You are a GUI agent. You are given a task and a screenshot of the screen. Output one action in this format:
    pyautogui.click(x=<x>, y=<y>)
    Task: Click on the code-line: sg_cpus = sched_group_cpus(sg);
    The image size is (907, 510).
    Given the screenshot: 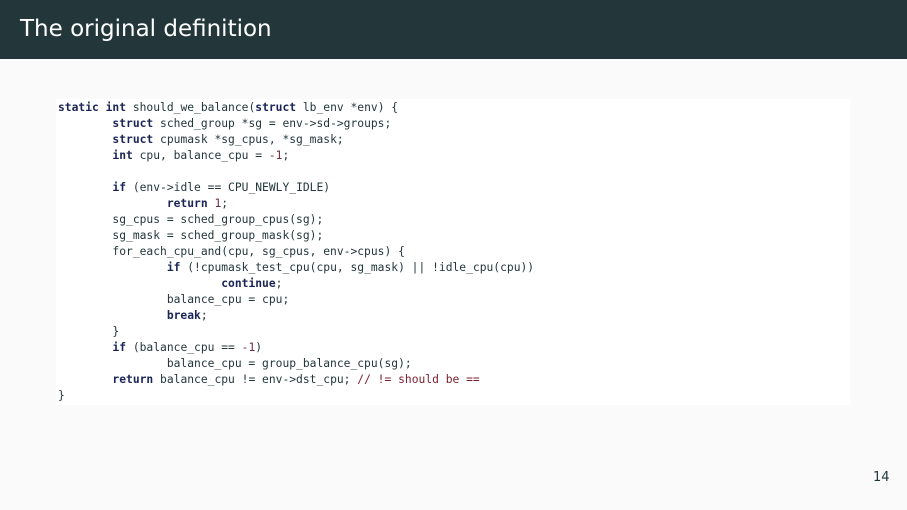 What is the action you would take?
    pyautogui.click(x=296, y=220)
    